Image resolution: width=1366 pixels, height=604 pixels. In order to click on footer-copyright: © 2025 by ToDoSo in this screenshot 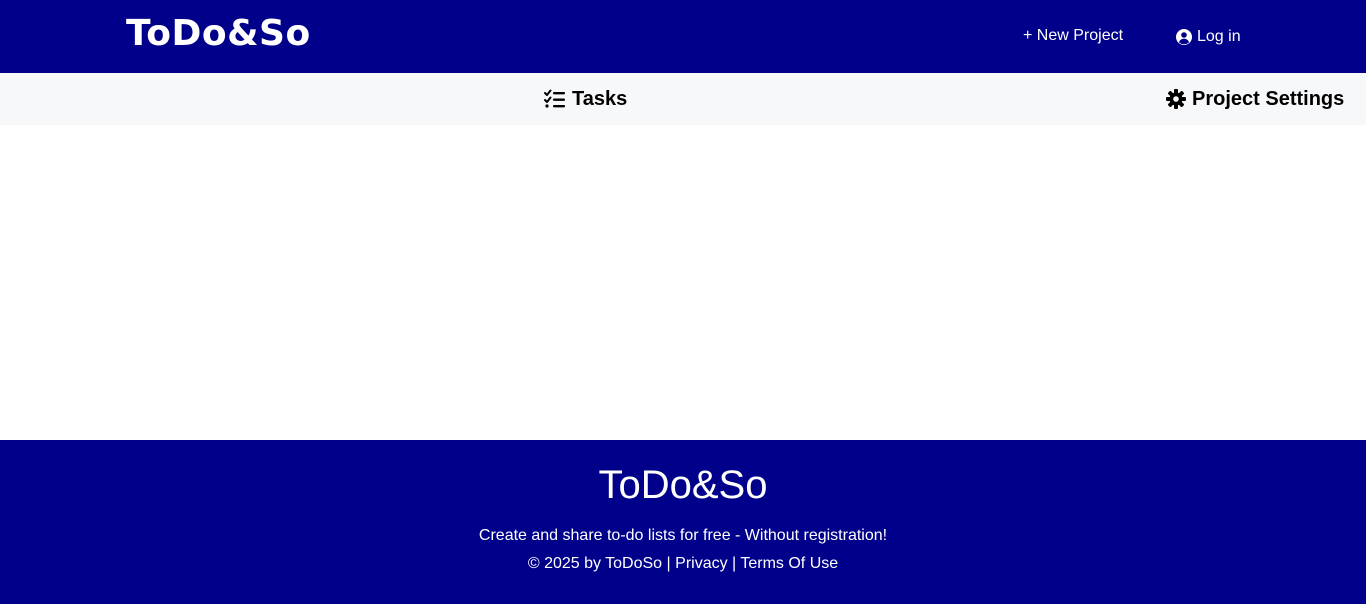, I will do `click(595, 563)`.